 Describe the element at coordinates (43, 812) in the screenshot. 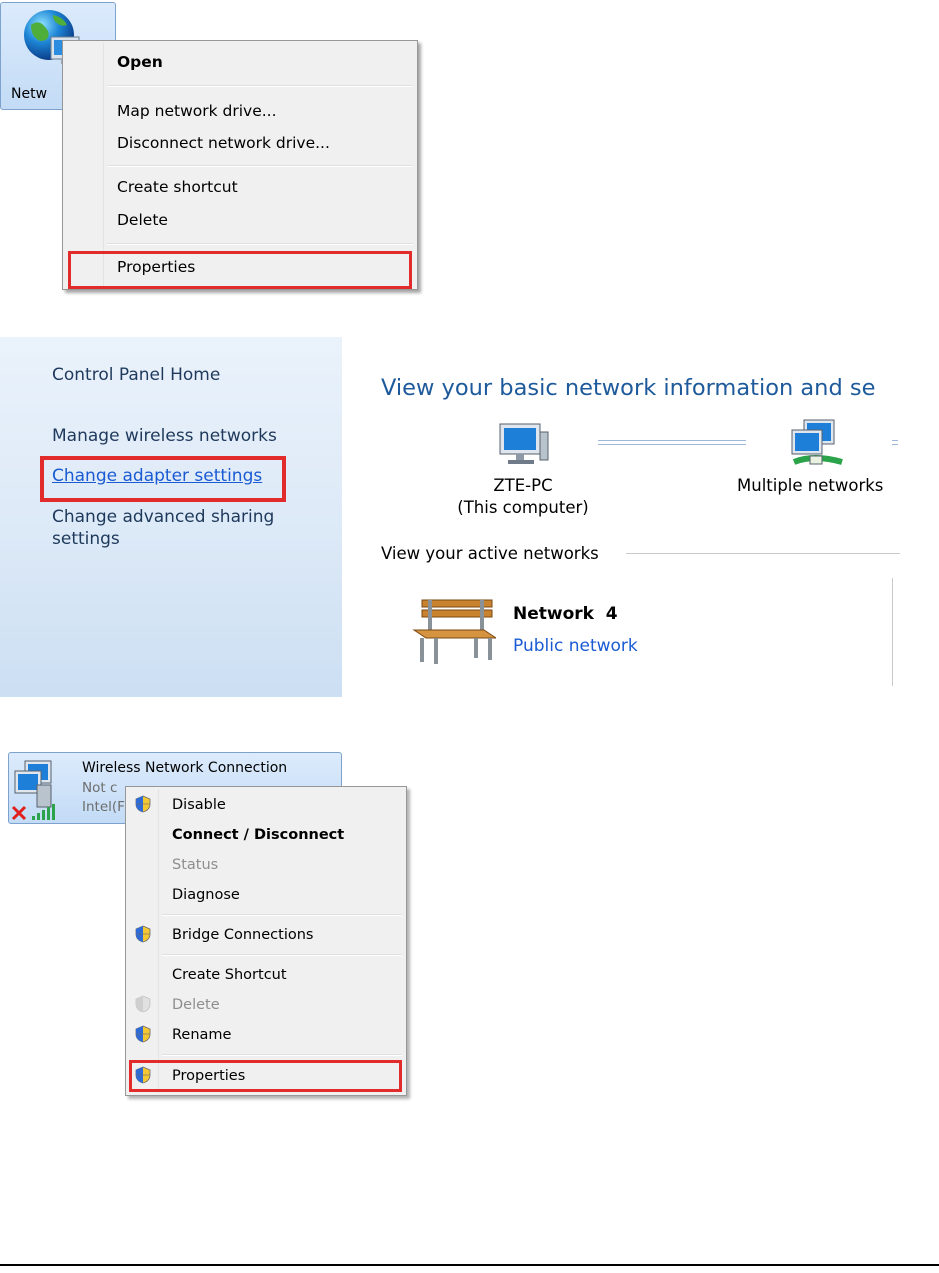

I see `signal-bars-icon` at that location.